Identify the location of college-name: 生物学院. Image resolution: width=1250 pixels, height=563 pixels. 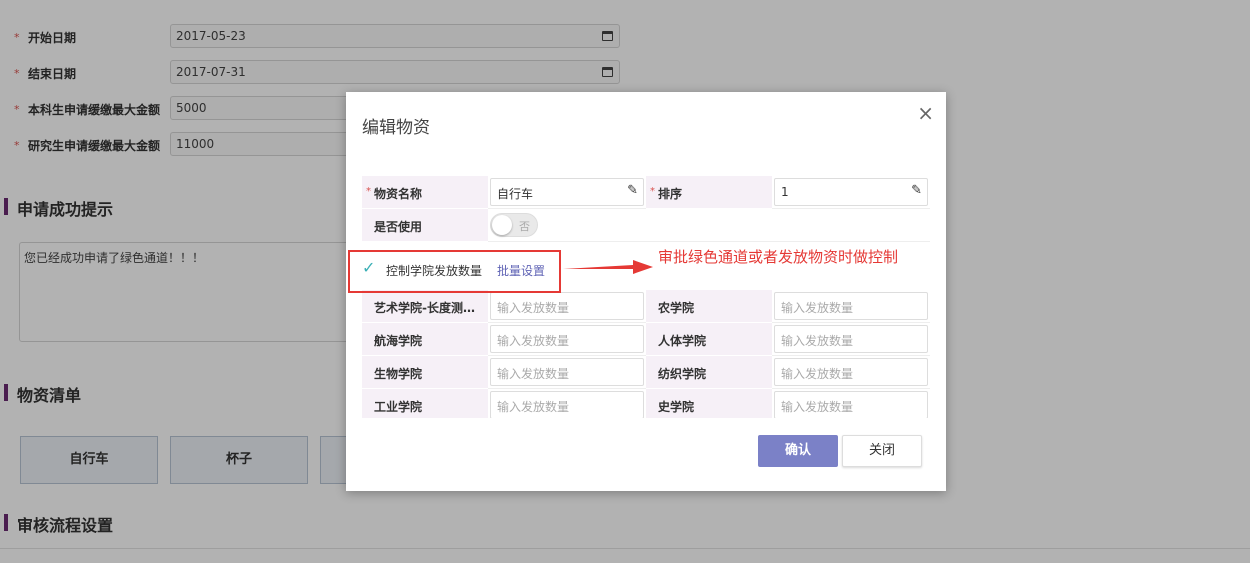
(398, 374).